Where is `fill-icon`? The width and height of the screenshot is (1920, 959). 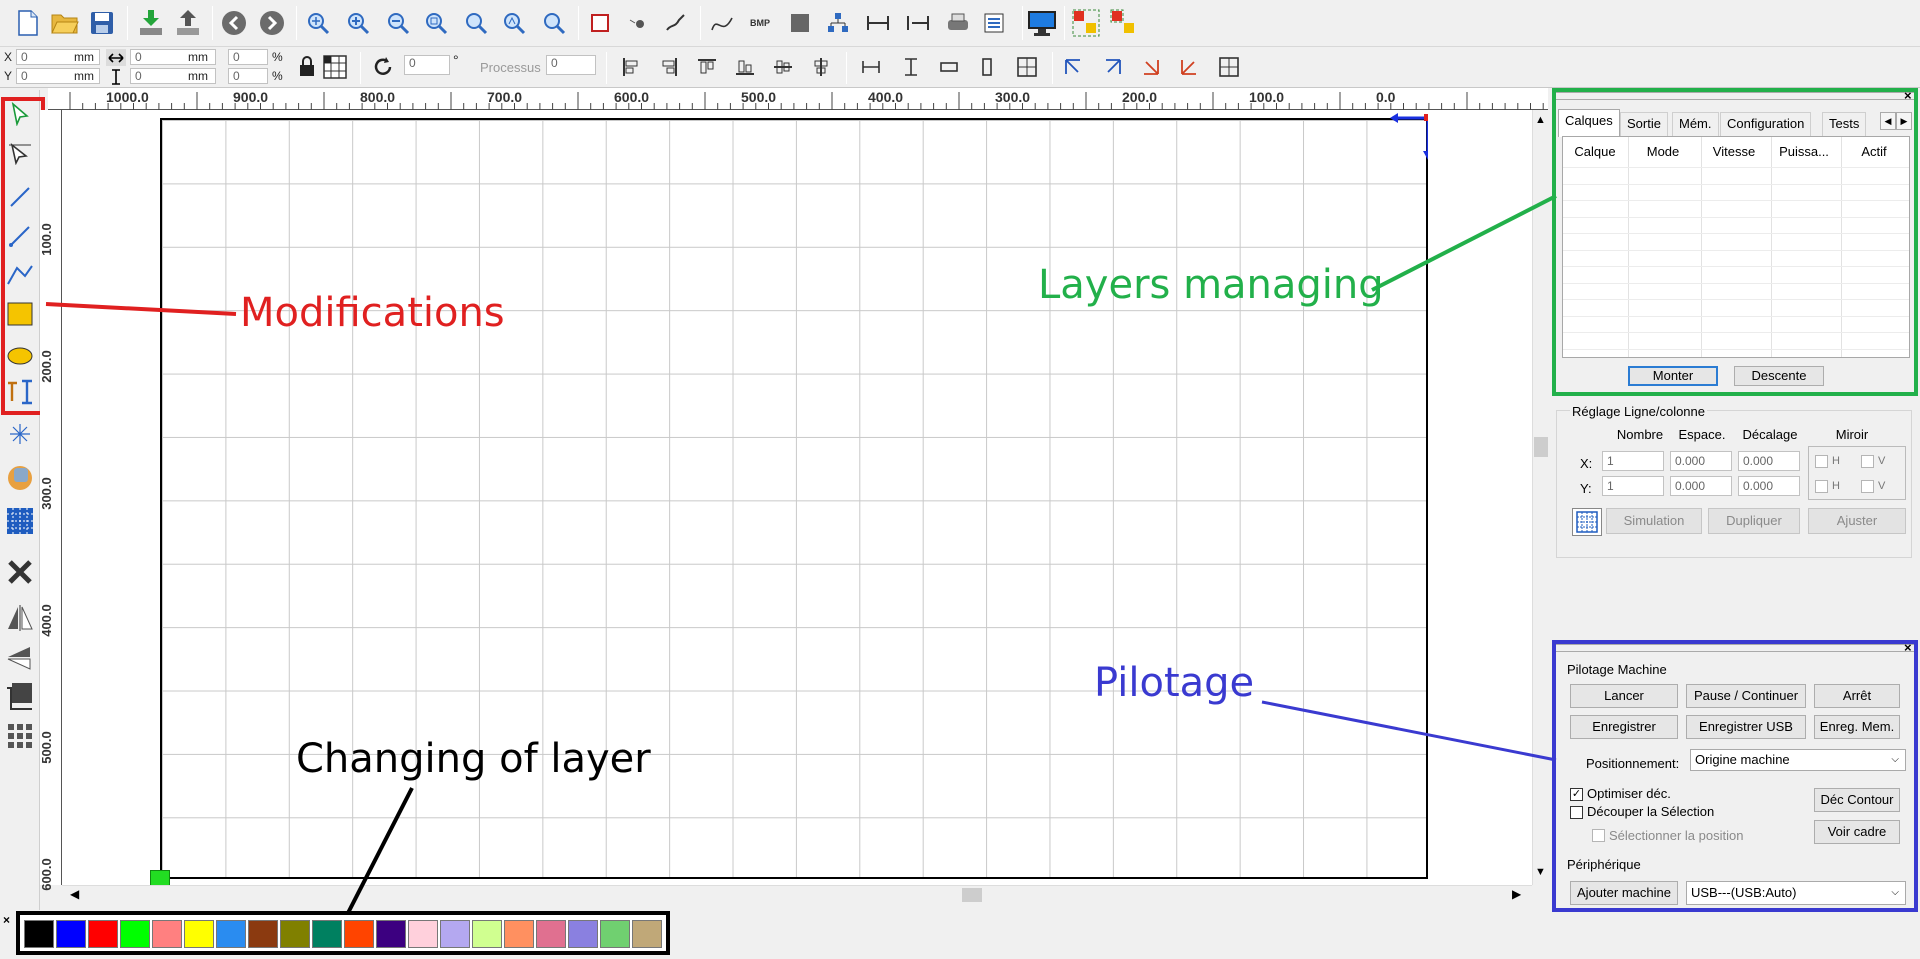 fill-icon is located at coordinates (800, 23).